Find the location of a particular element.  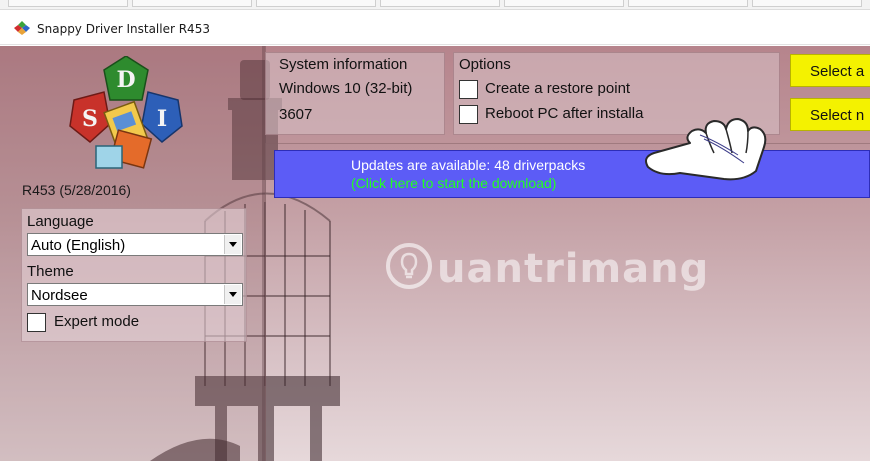

theme-value: Nordsee is located at coordinates (59, 295).